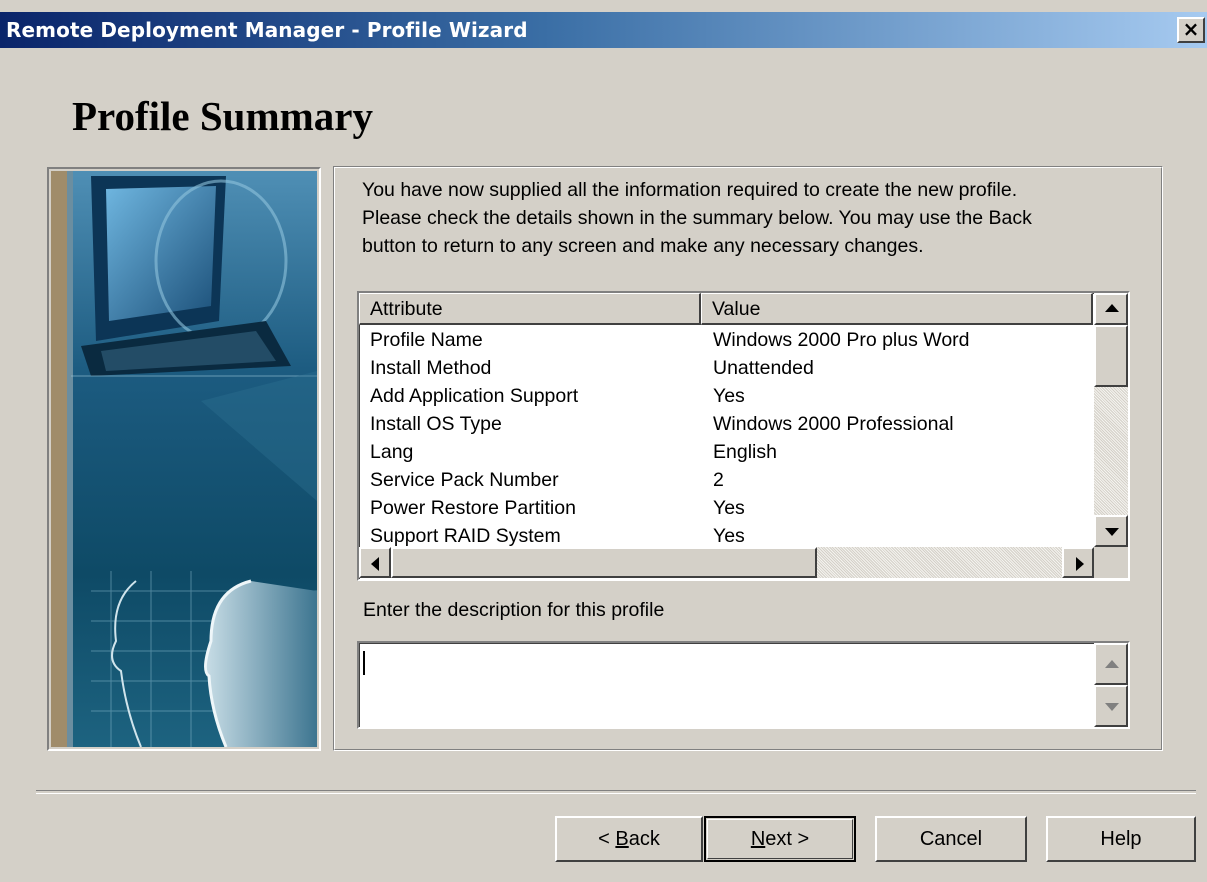 Image resolution: width=1207 pixels, height=882 pixels. I want to click on text-caret, so click(364, 663).